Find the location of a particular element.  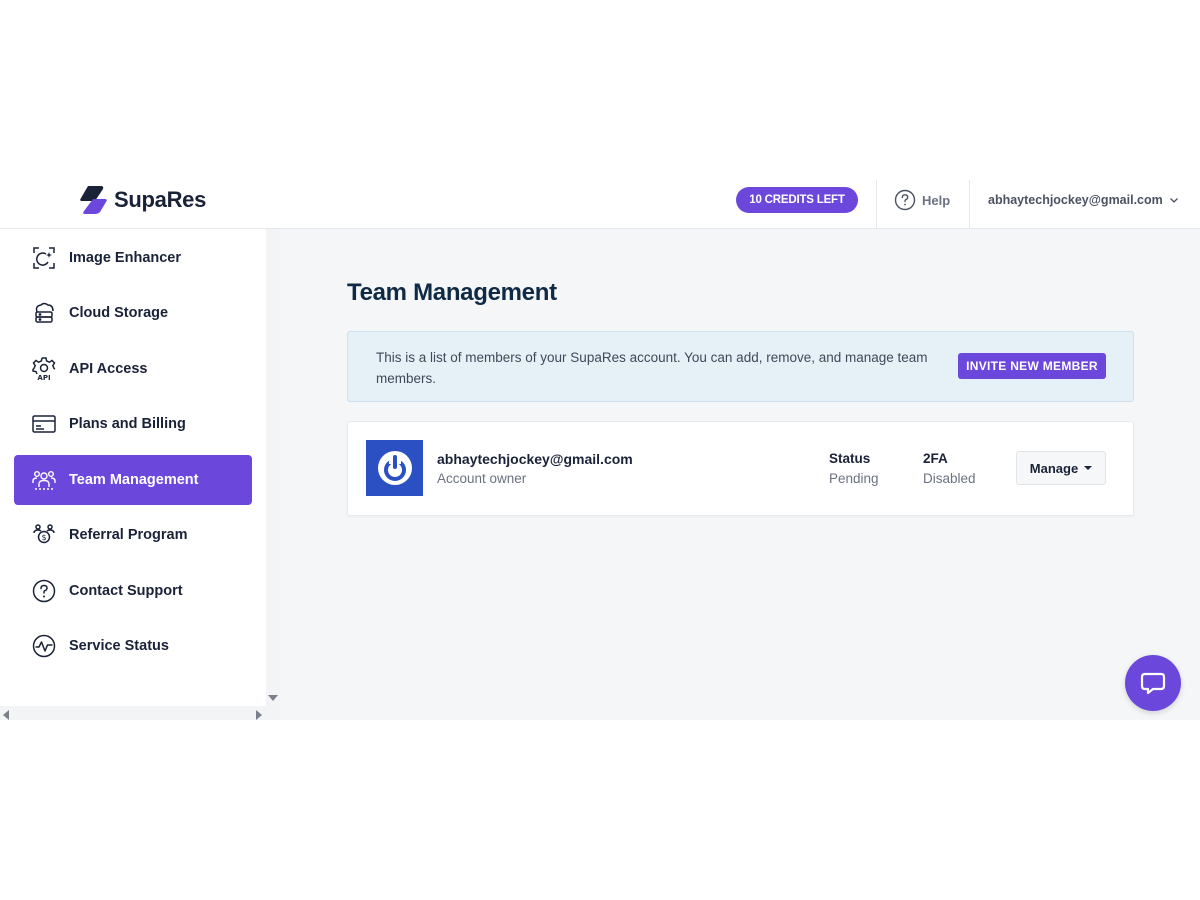

sidebar-scrollbar is located at coordinates (273, 474).